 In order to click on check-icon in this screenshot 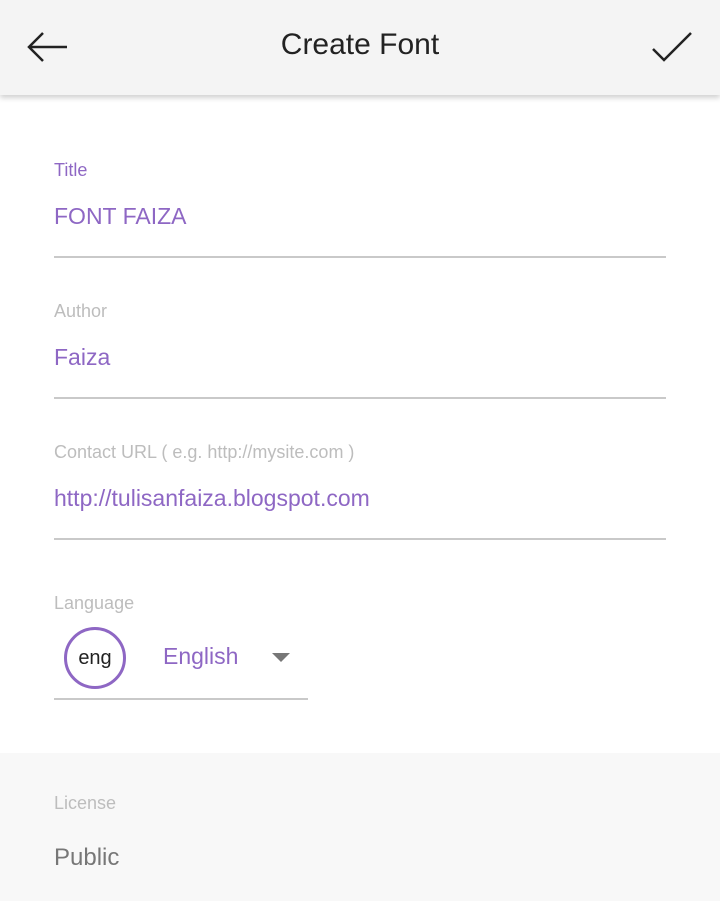, I will do `click(672, 47)`.